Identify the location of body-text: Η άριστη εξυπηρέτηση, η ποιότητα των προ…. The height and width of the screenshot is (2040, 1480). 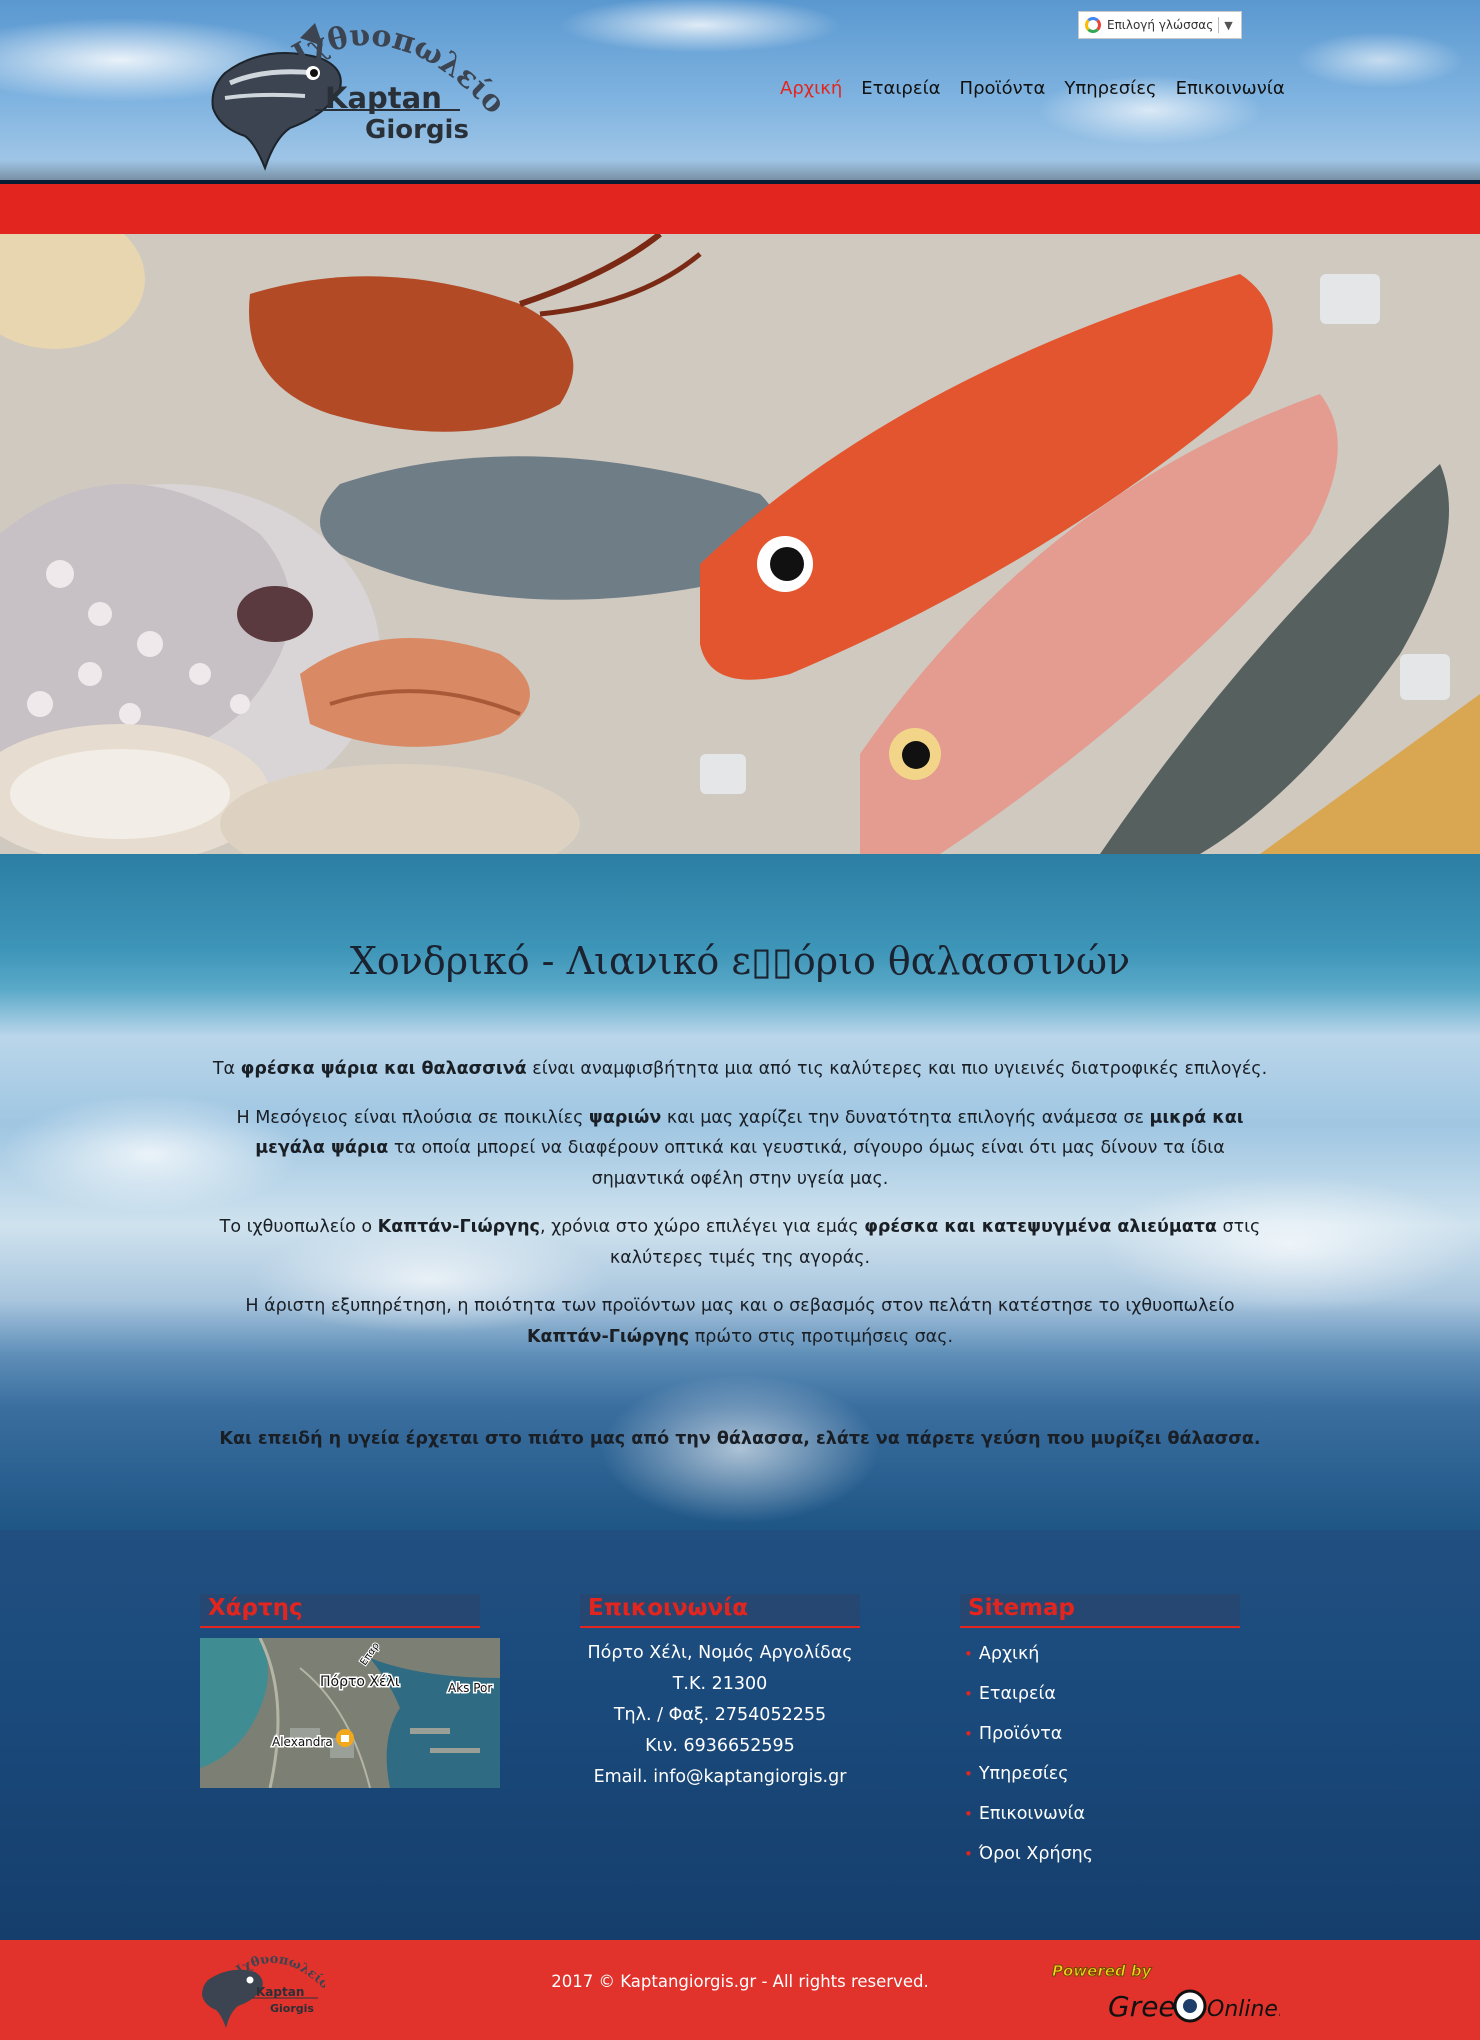
(740, 1306).